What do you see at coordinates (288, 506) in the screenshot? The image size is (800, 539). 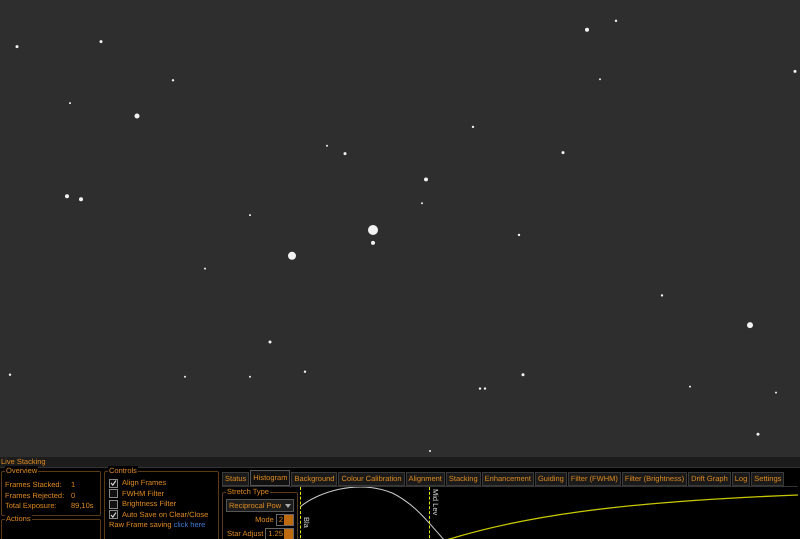 I see `caret-icon` at bounding box center [288, 506].